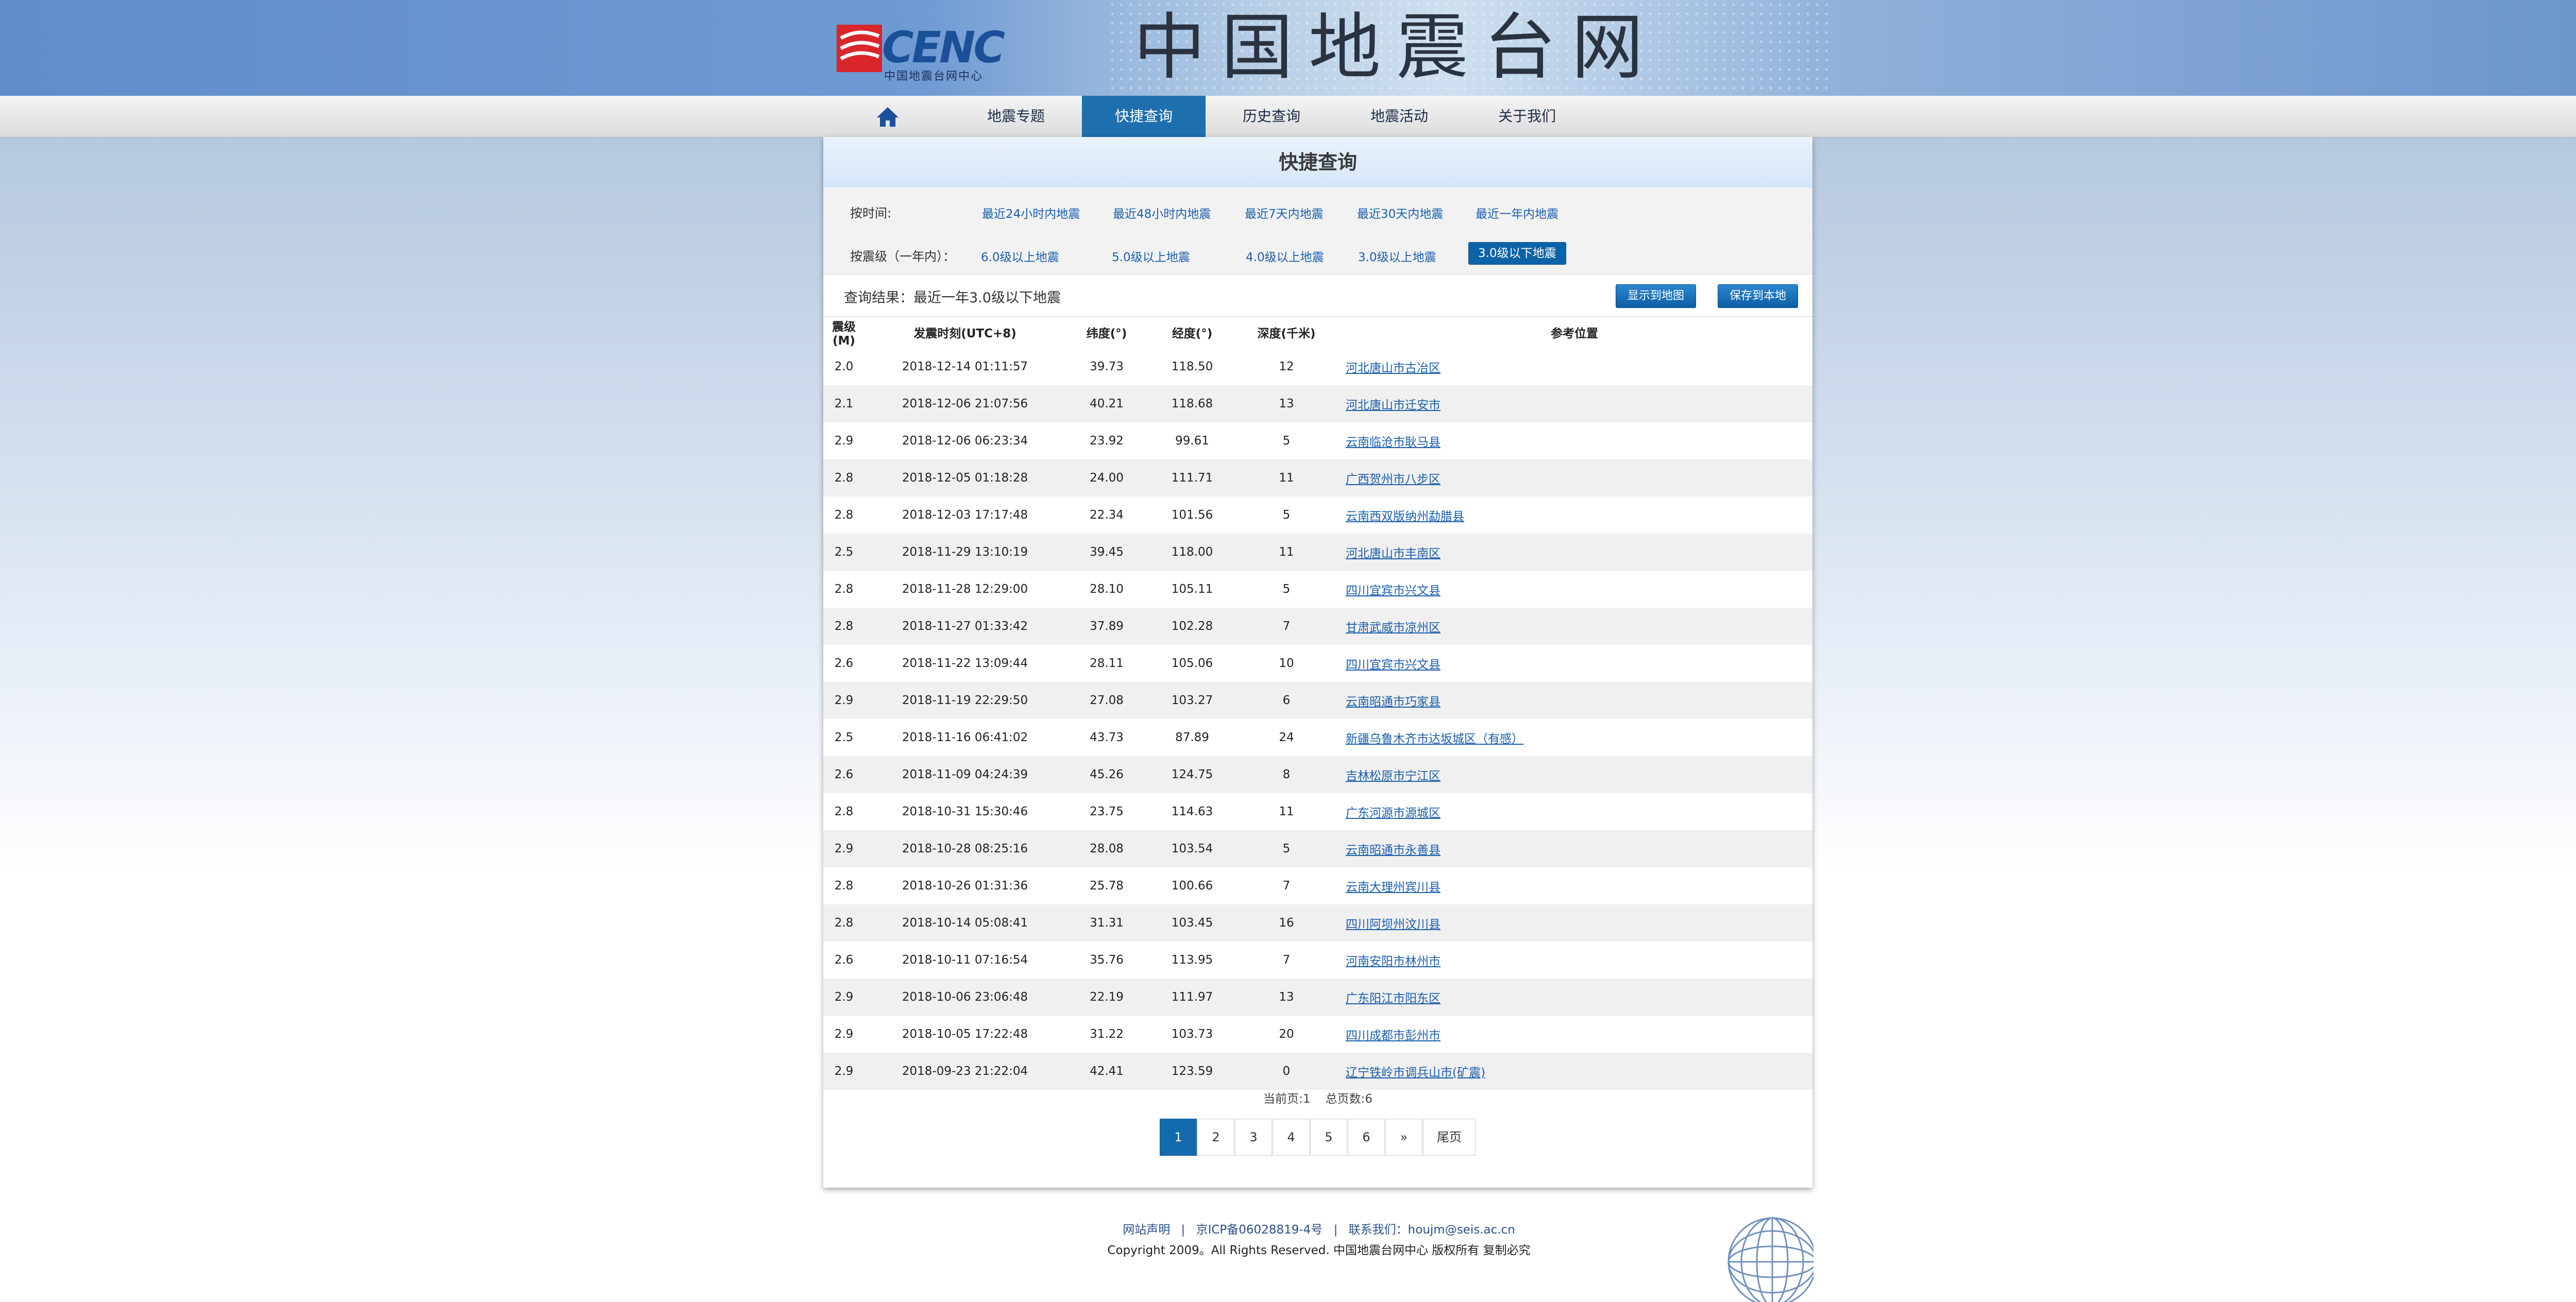 This screenshot has height=1302, width=2576. Describe the element at coordinates (1318, 162) in the screenshot. I see `panel-title: 快捷查询` at that location.